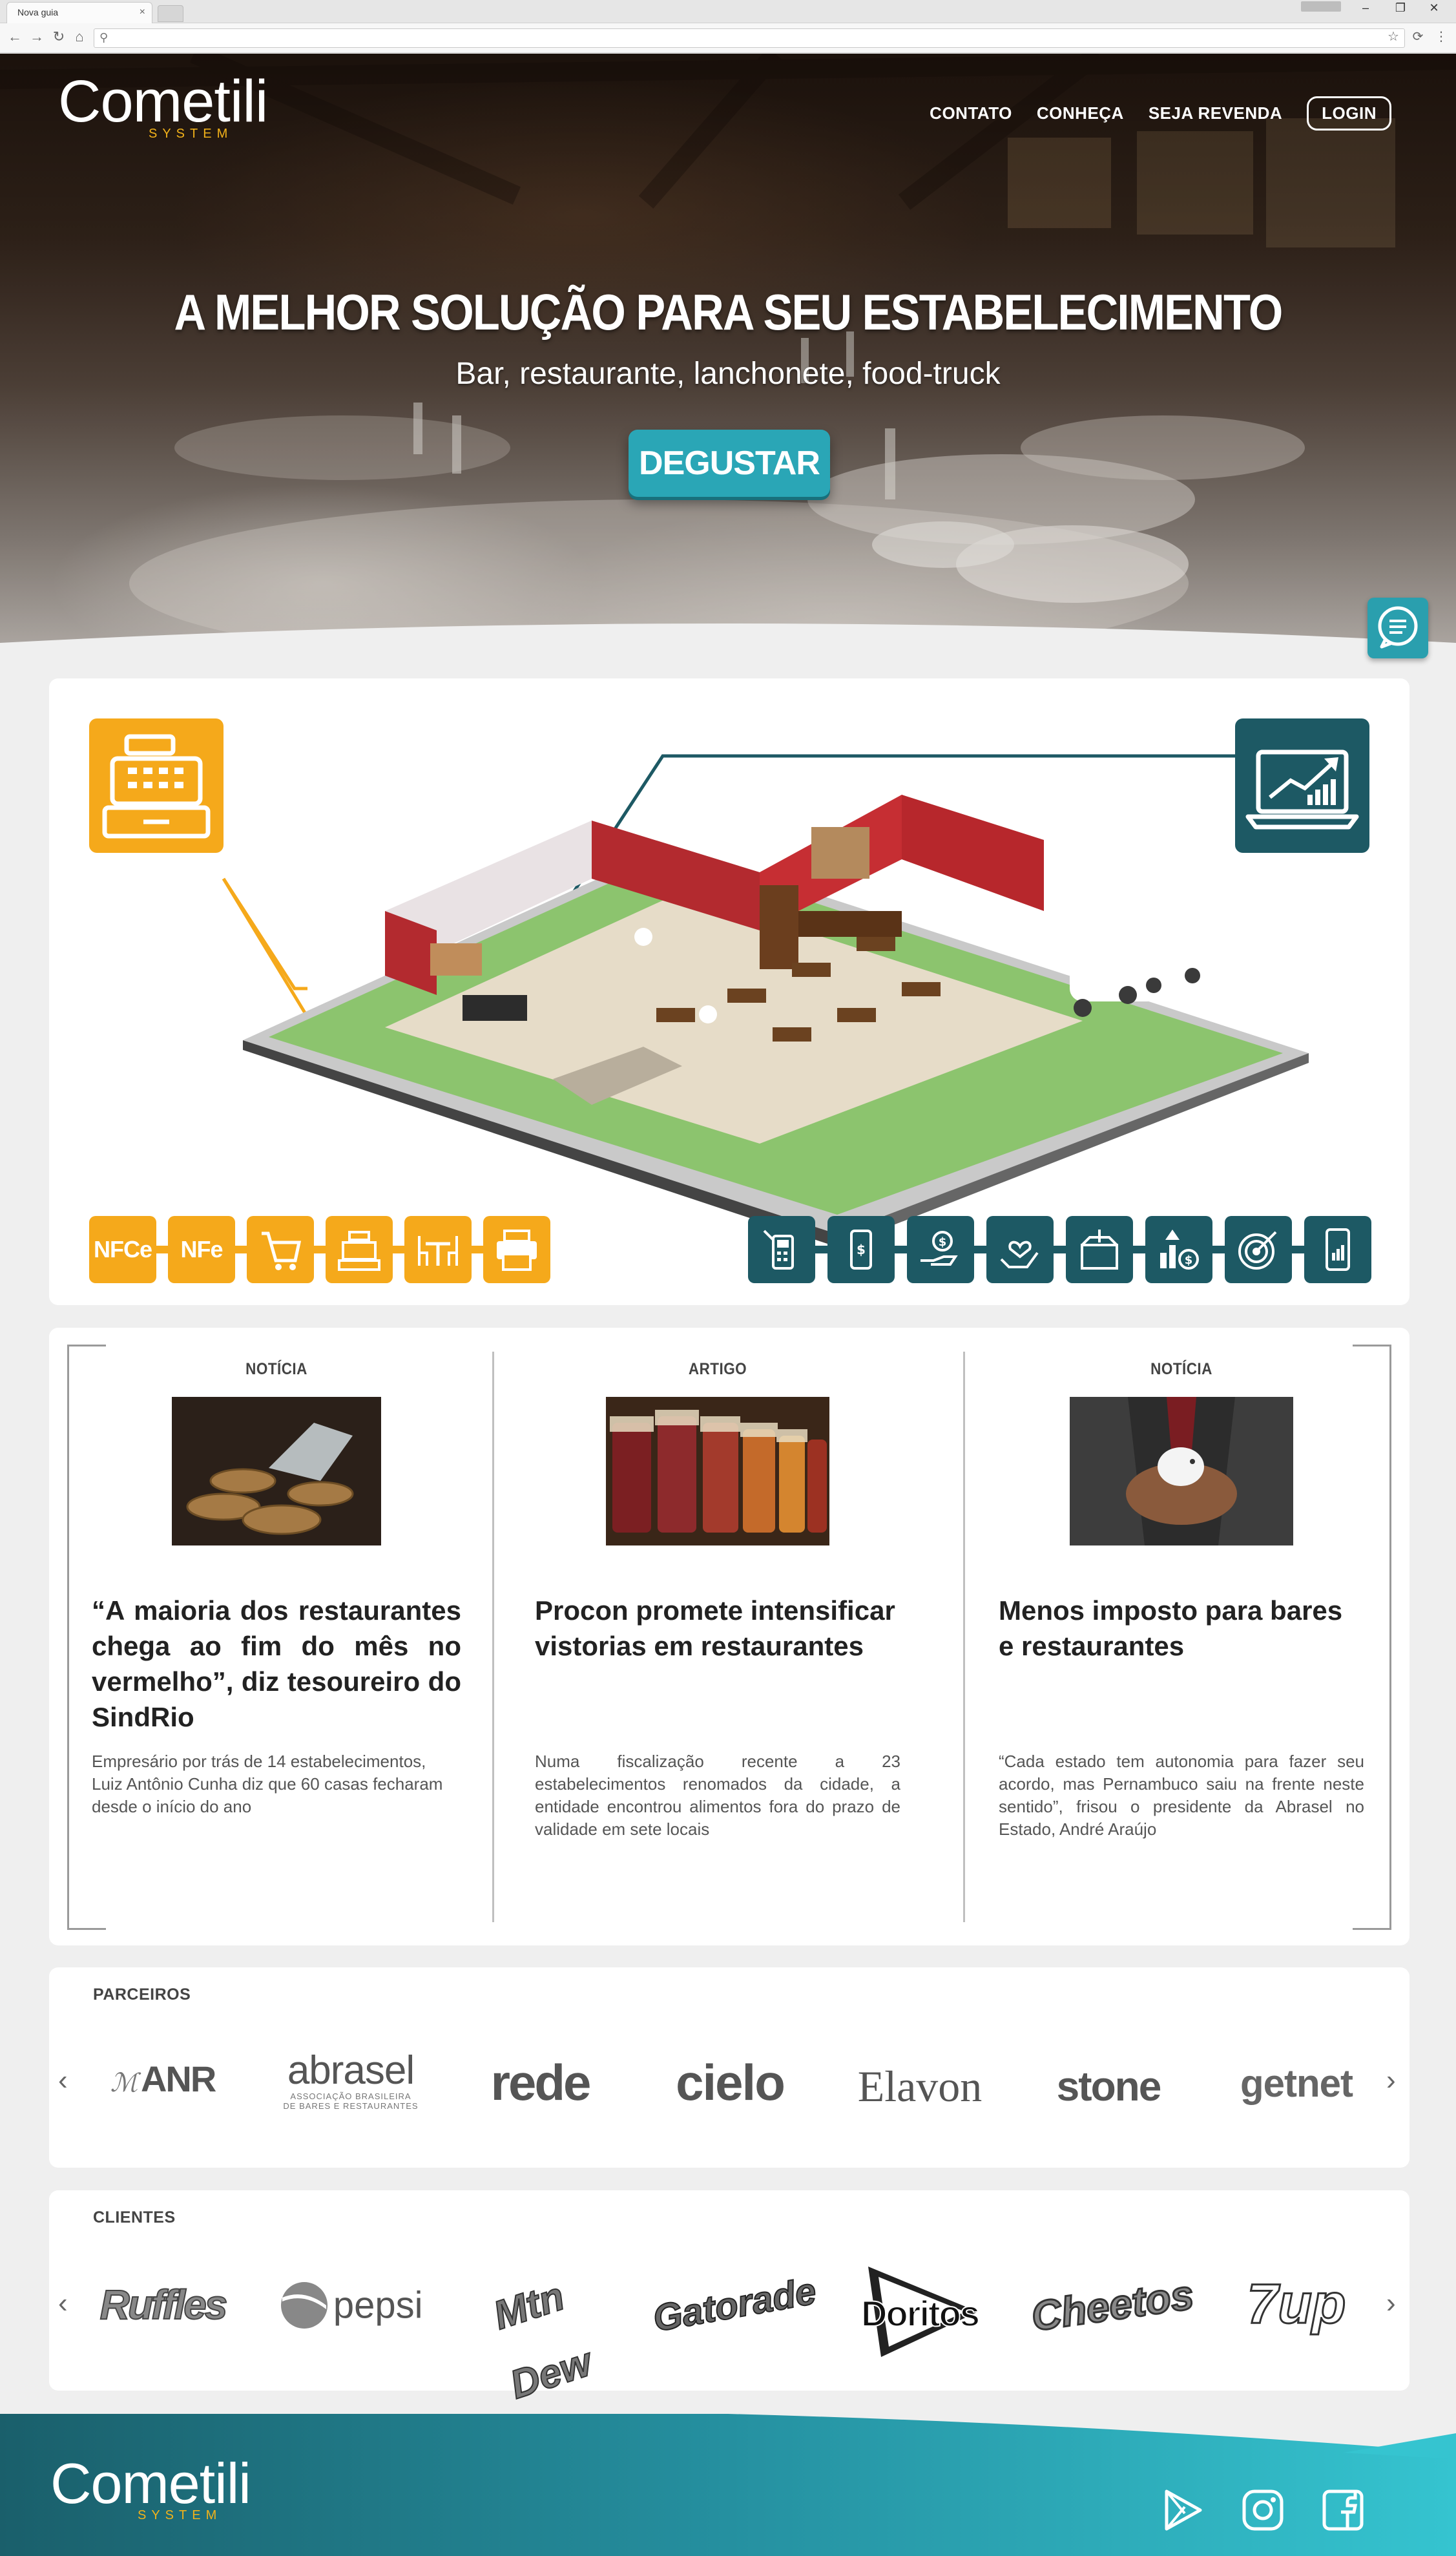 The width and height of the screenshot is (1456, 2556). Describe the element at coordinates (1178, 1249) in the screenshot. I see `growth-money-tile: $` at that location.